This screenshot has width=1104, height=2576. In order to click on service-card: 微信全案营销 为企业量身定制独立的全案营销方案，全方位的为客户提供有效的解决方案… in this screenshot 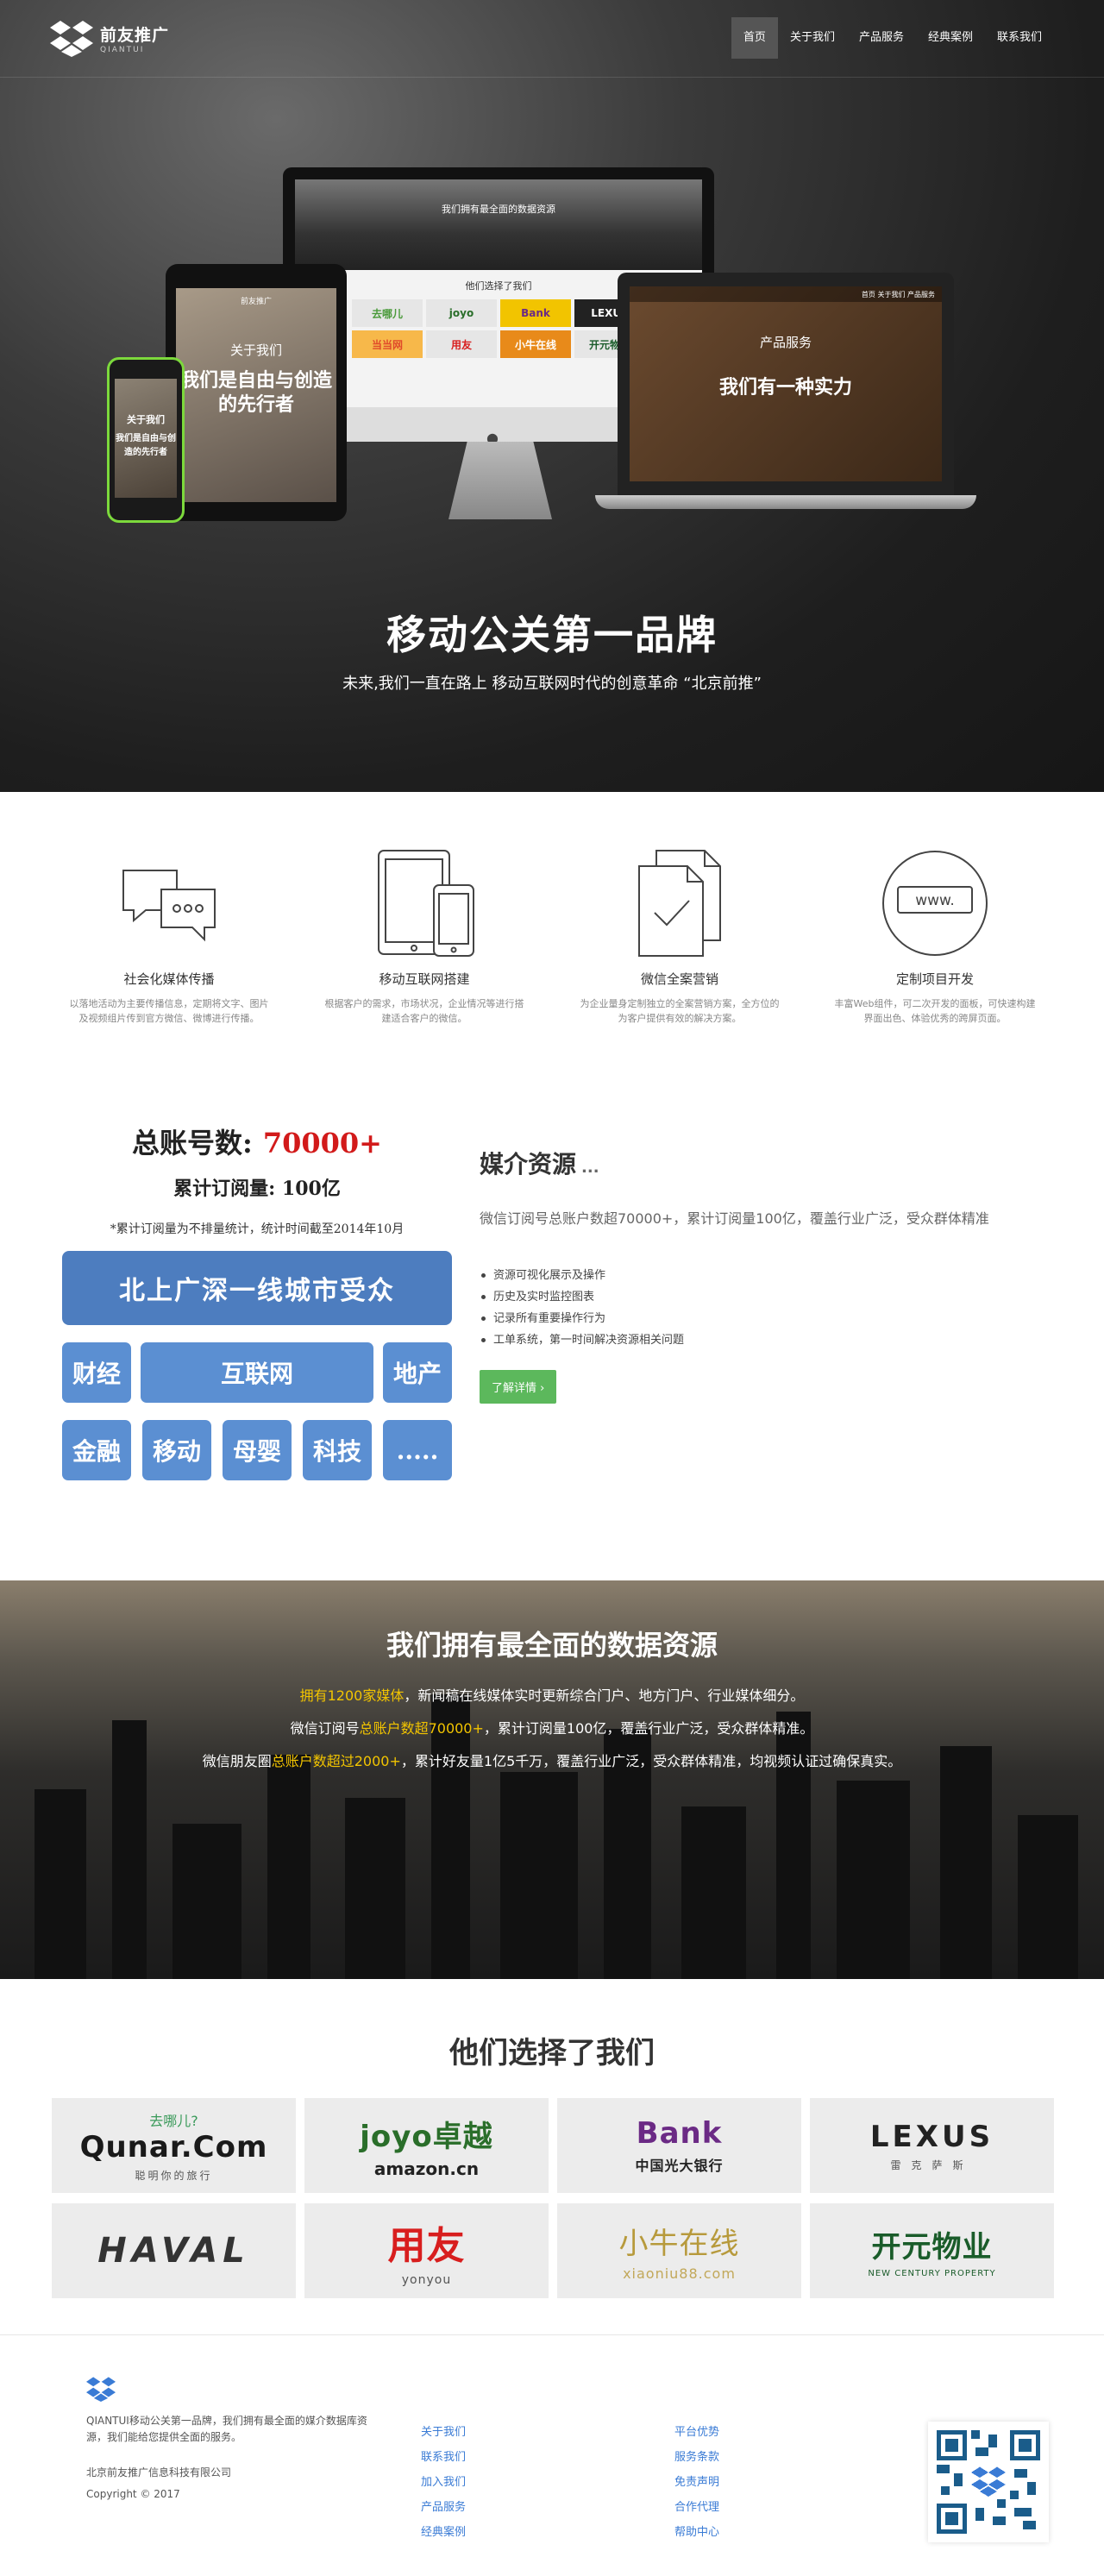, I will do `click(680, 935)`.